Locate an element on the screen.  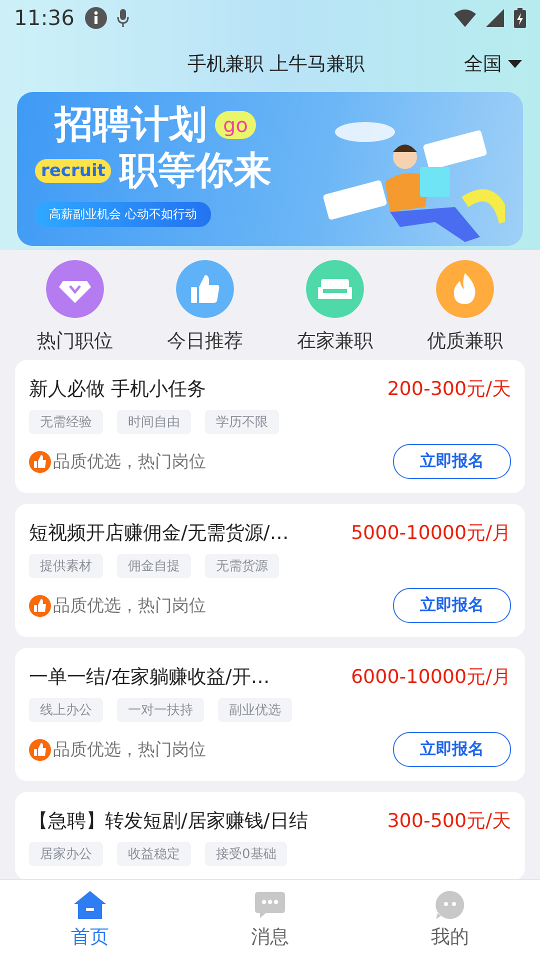
nav-tab: 消息 is located at coordinates (270, 920).